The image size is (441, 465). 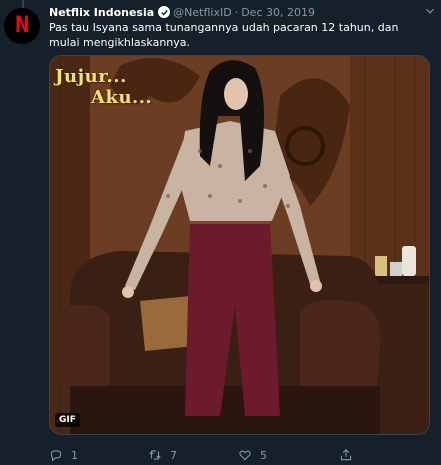 I want to click on reply-button: 1, so click(x=63, y=455).